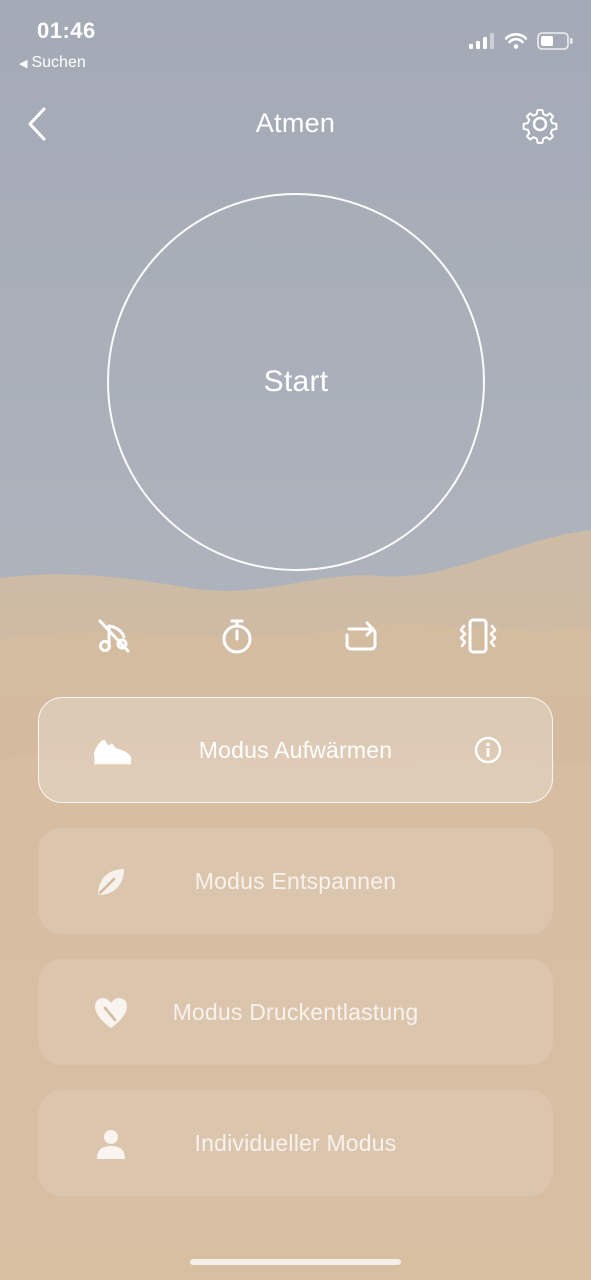 The width and height of the screenshot is (591, 1280). What do you see at coordinates (111, 1144) in the screenshot?
I see `person-icon` at bounding box center [111, 1144].